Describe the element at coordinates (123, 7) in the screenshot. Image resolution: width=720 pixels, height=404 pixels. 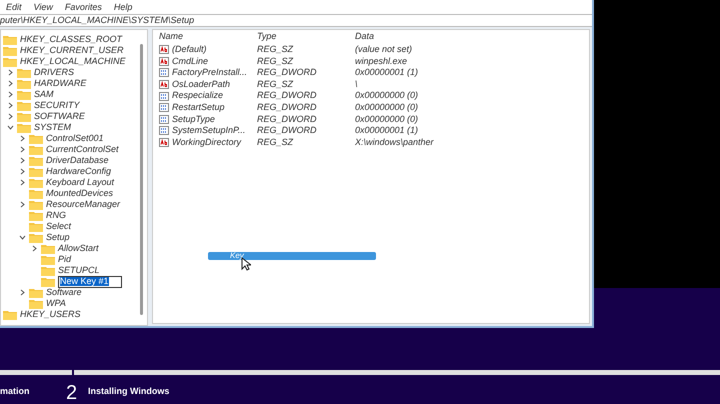
I see `menu-item: Help` at that location.